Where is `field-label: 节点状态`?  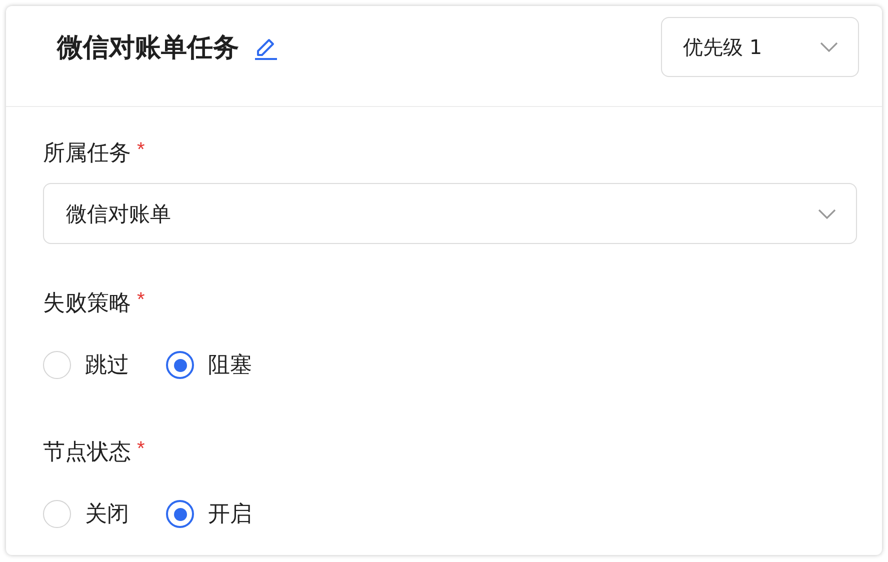 field-label: 节点状态 is located at coordinates (87, 453).